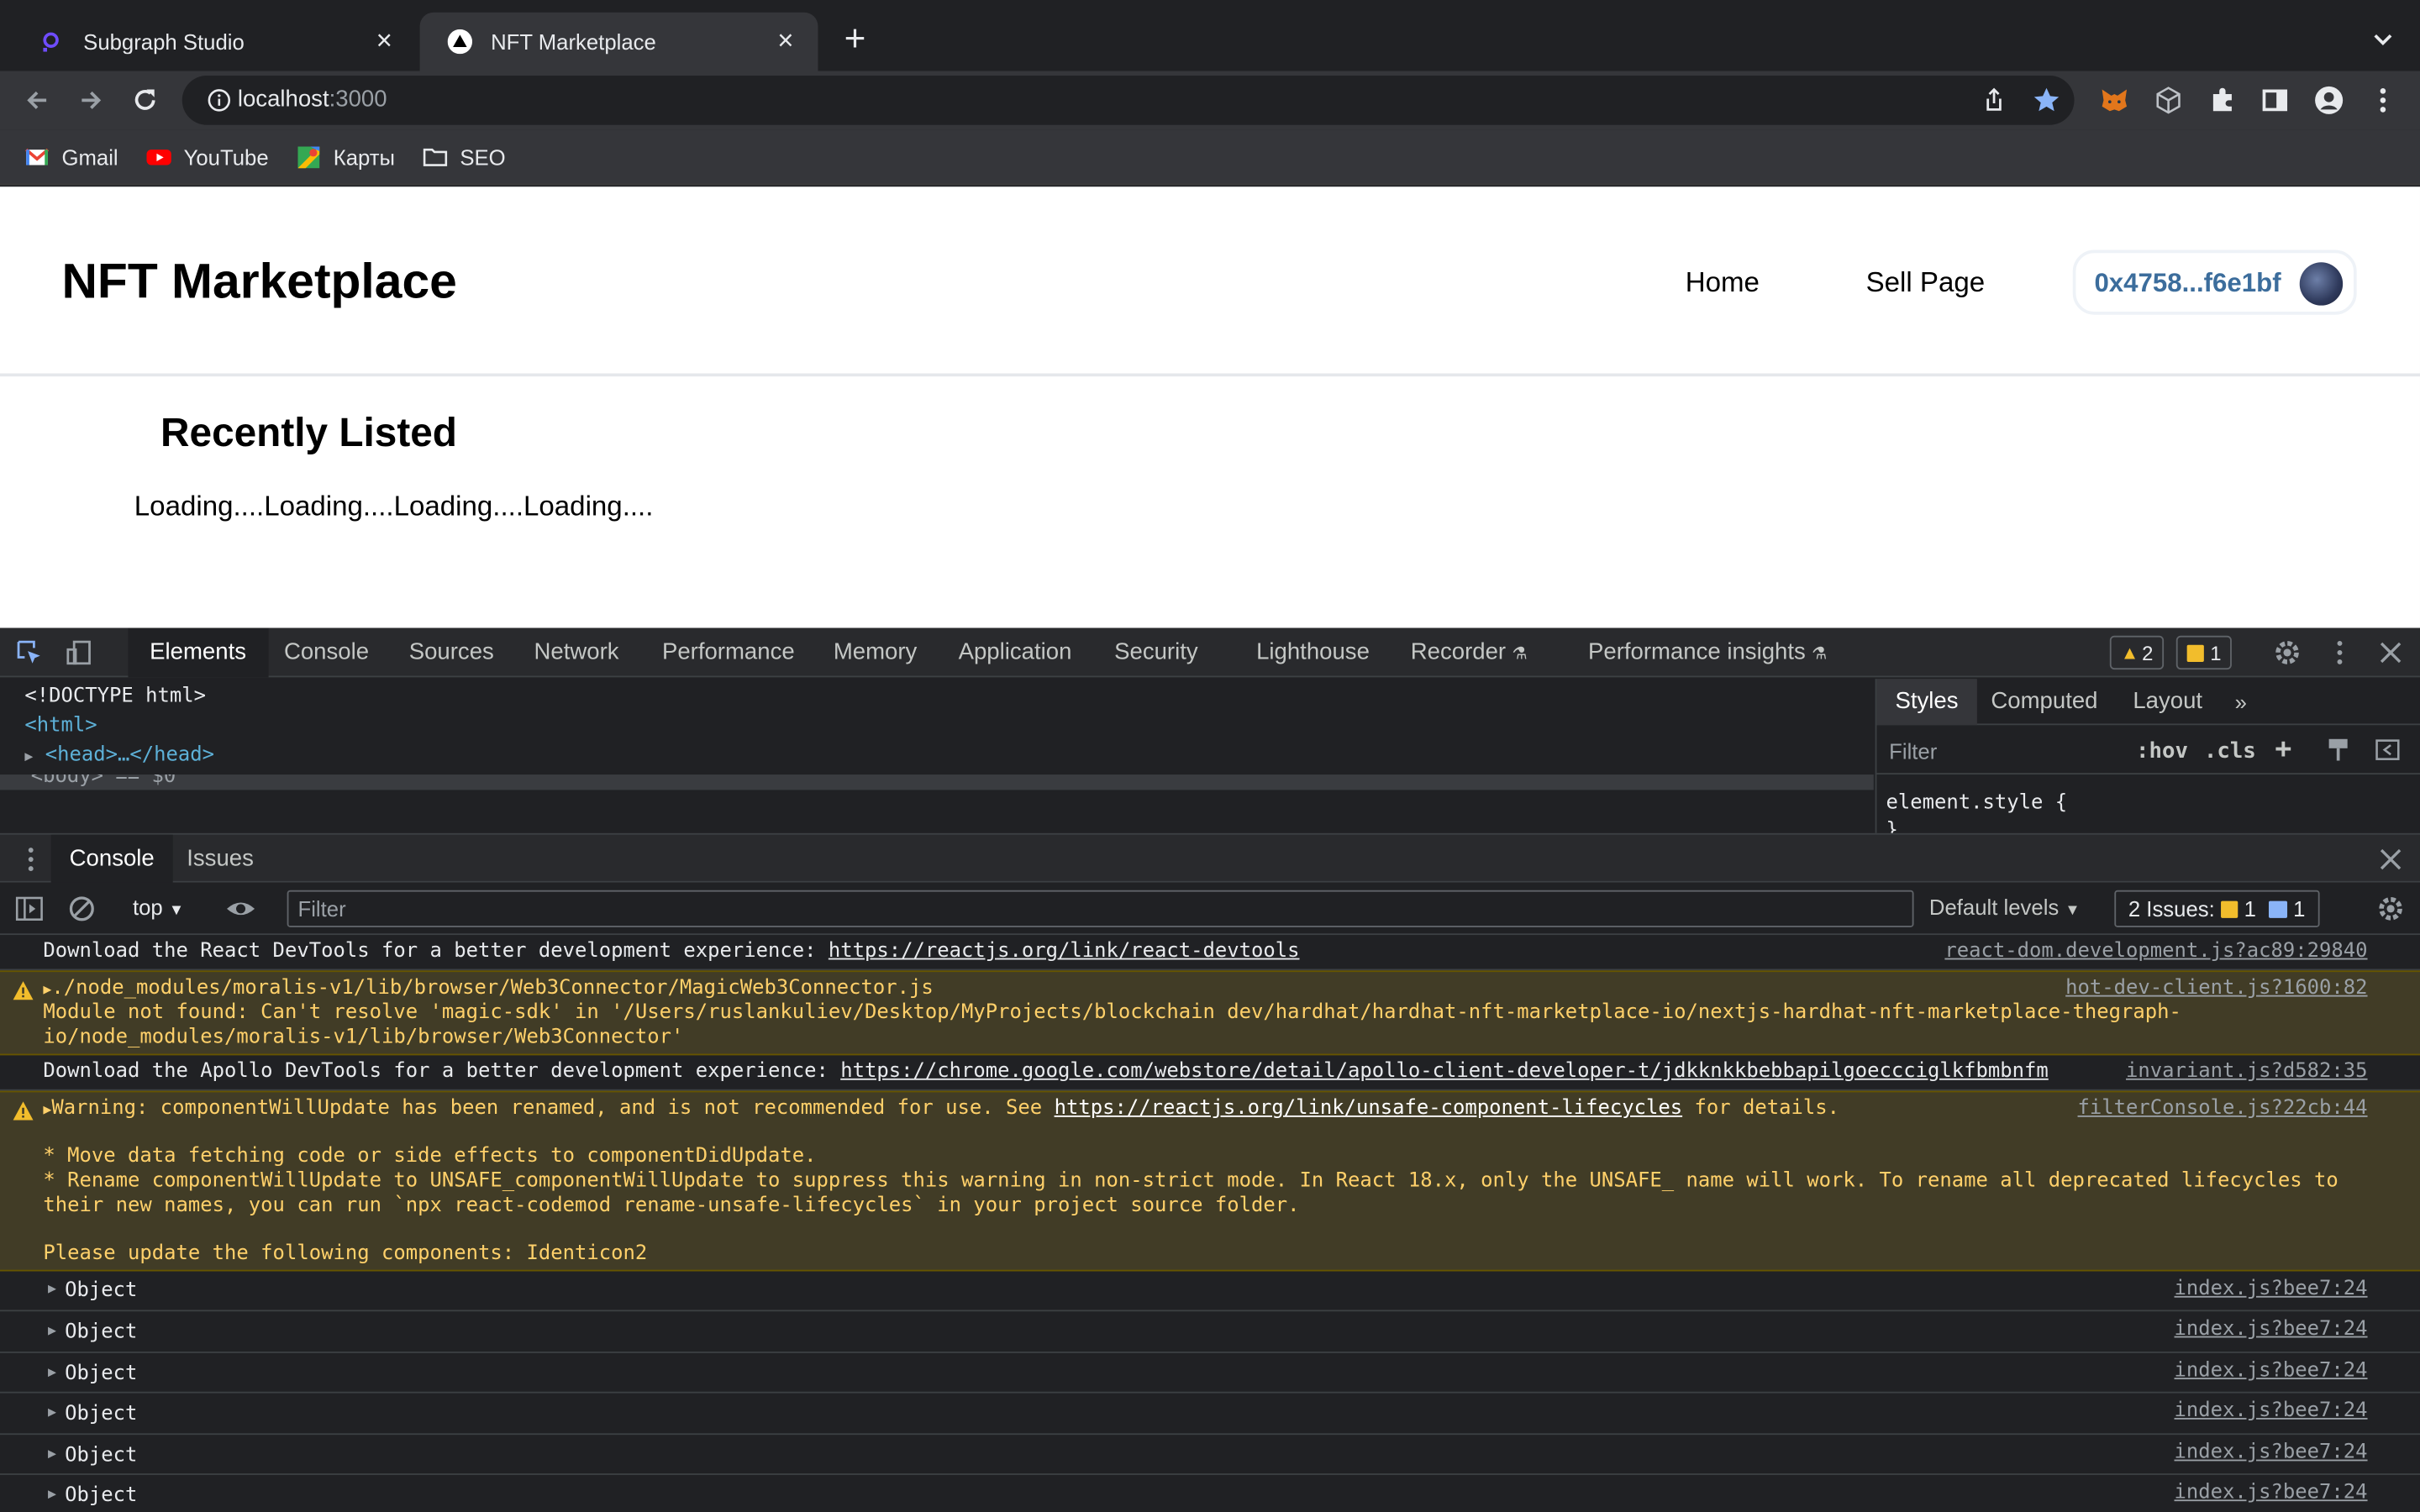  What do you see at coordinates (2204, 652) in the screenshot?
I see `issues-badge: 1` at bounding box center [2204, 652].